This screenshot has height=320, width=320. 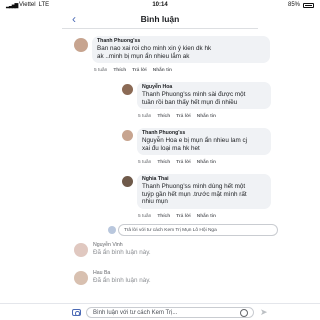 What do you see at coordinates (76, 312) in the screenshot?
I see `camera-icon` at bounding box center [76, 312].